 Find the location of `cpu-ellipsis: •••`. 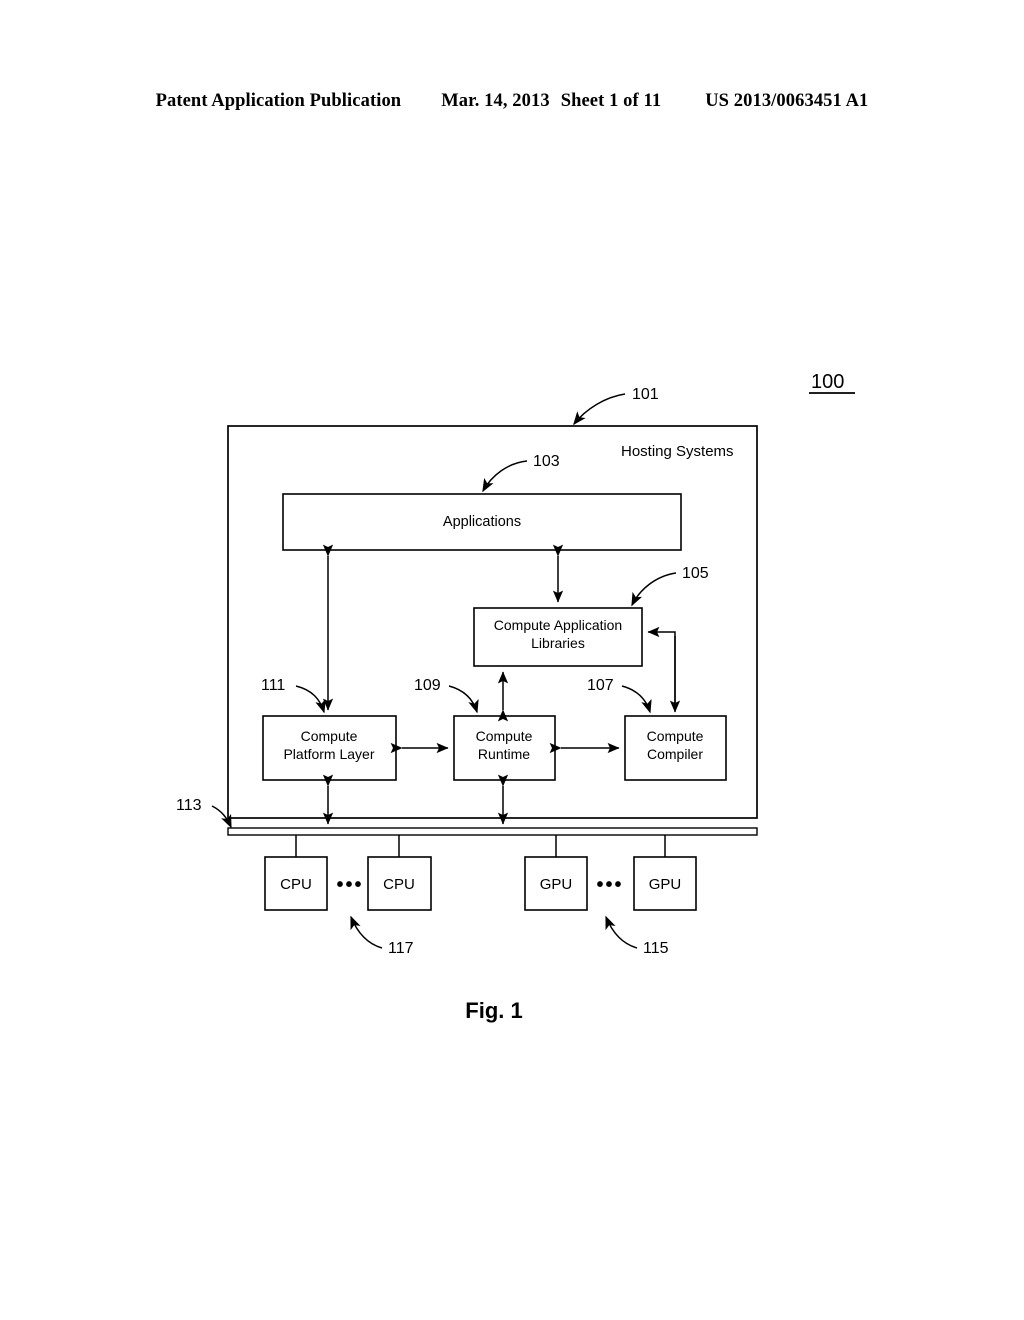

cpu-ellipsis: ••• is located at coordinates (349, 885).